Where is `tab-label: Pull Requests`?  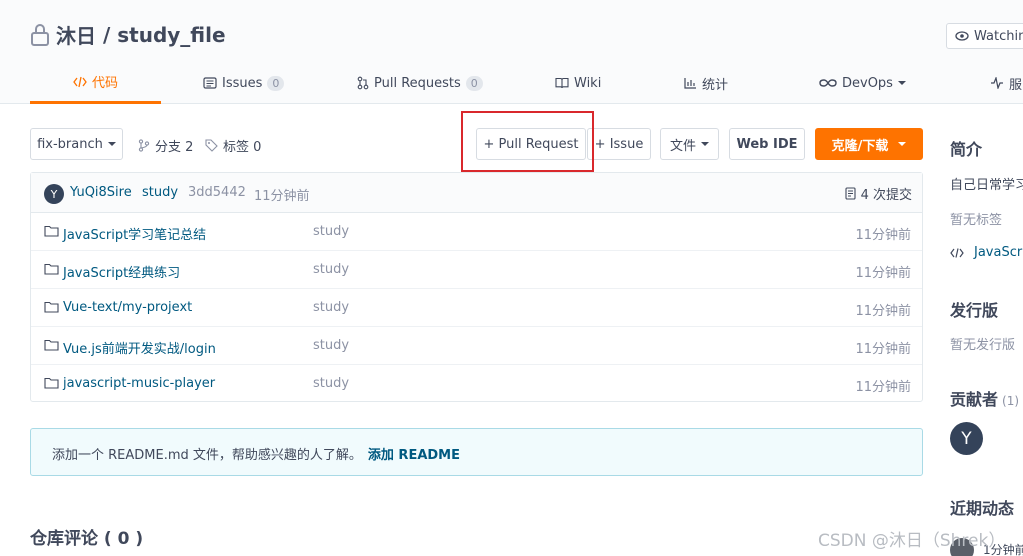
tab-label: Pull Requests is located at coordinates (417, 83).